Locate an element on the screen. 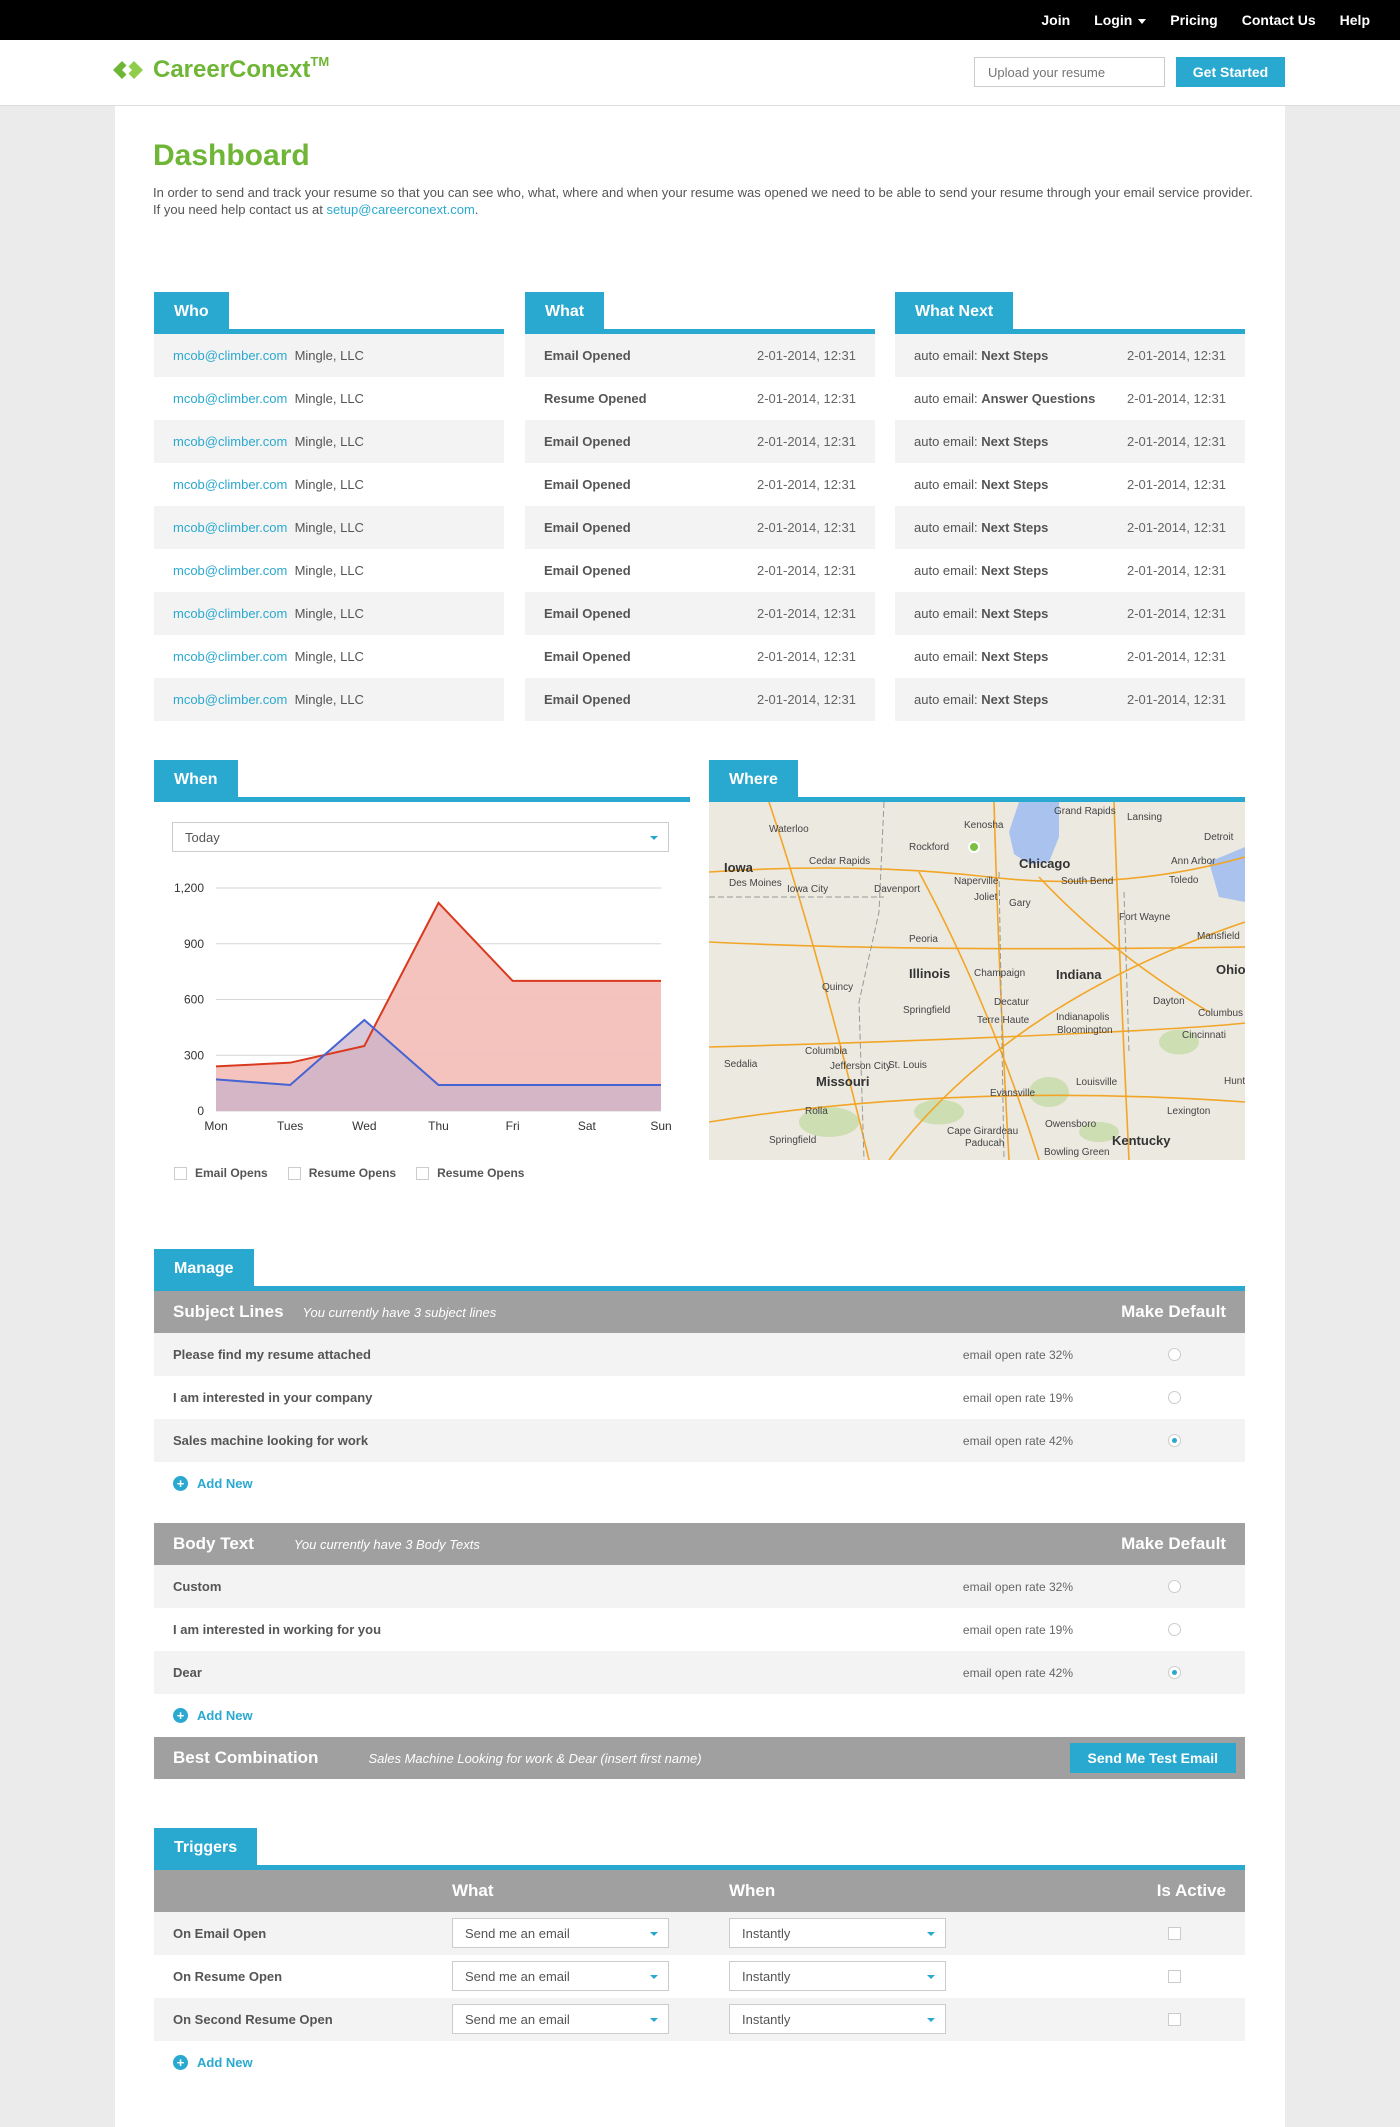 The height and width of the screenshot is (2127, 1400). logo: CareerConextTM is located at coordinates (221, 69).